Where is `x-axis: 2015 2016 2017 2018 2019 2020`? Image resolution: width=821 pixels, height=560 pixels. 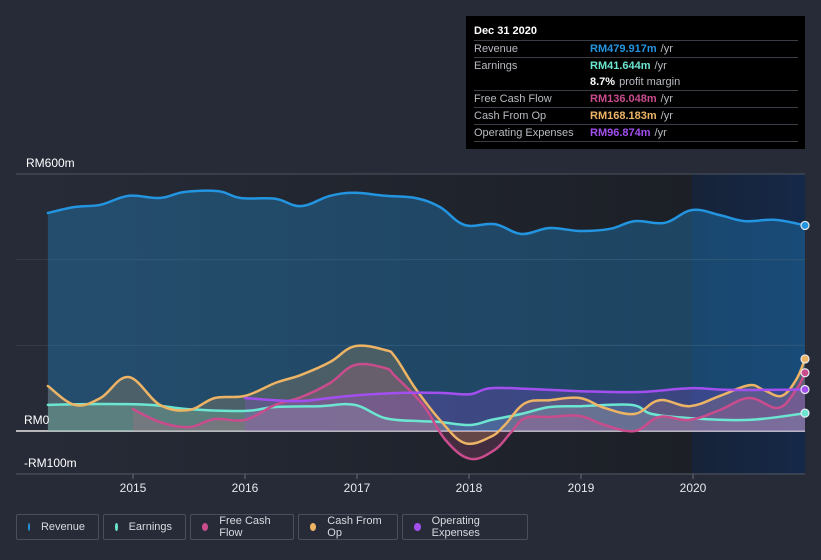
x-axis: 2015 2016 2017 2018 2019 2020 is located at coordinates (410, 484).